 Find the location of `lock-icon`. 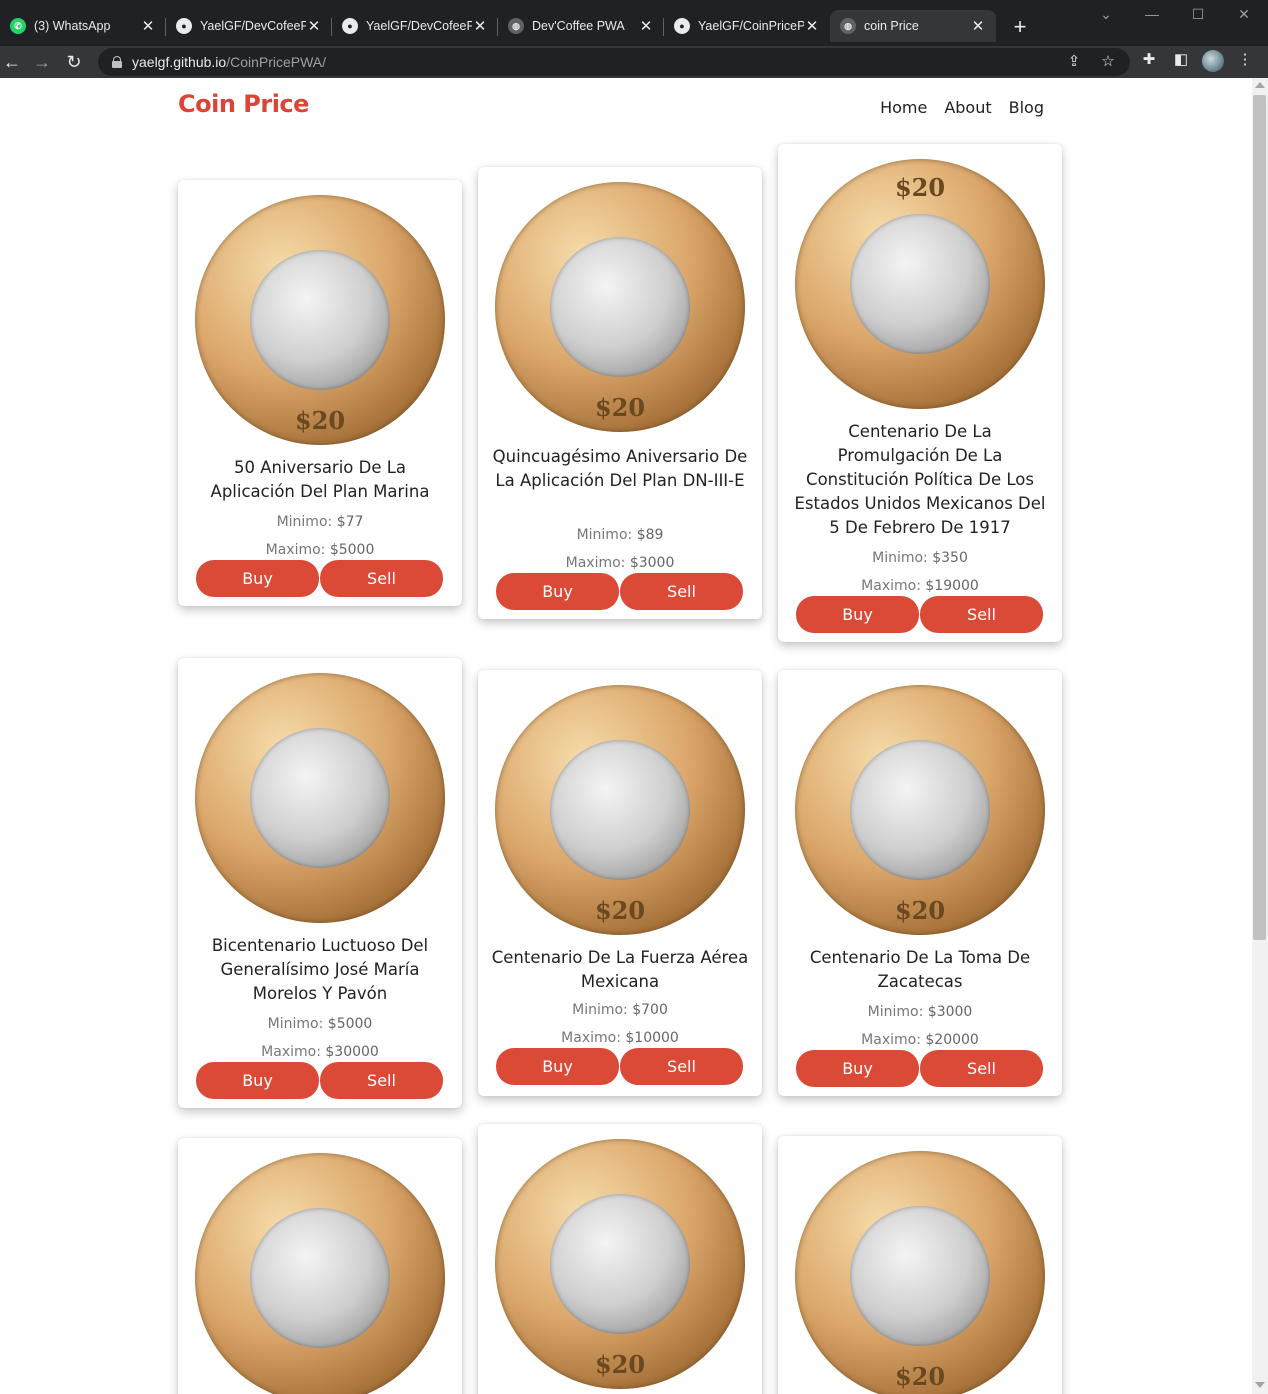

lock-icon is located at coordinates (117, 62).